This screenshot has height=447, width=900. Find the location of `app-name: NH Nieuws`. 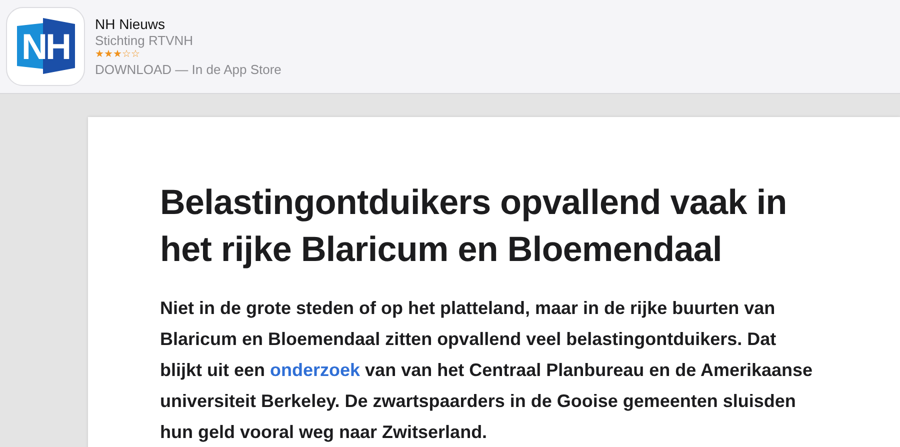

app-name: NH Nieuws is located at coordinates (130, 24).